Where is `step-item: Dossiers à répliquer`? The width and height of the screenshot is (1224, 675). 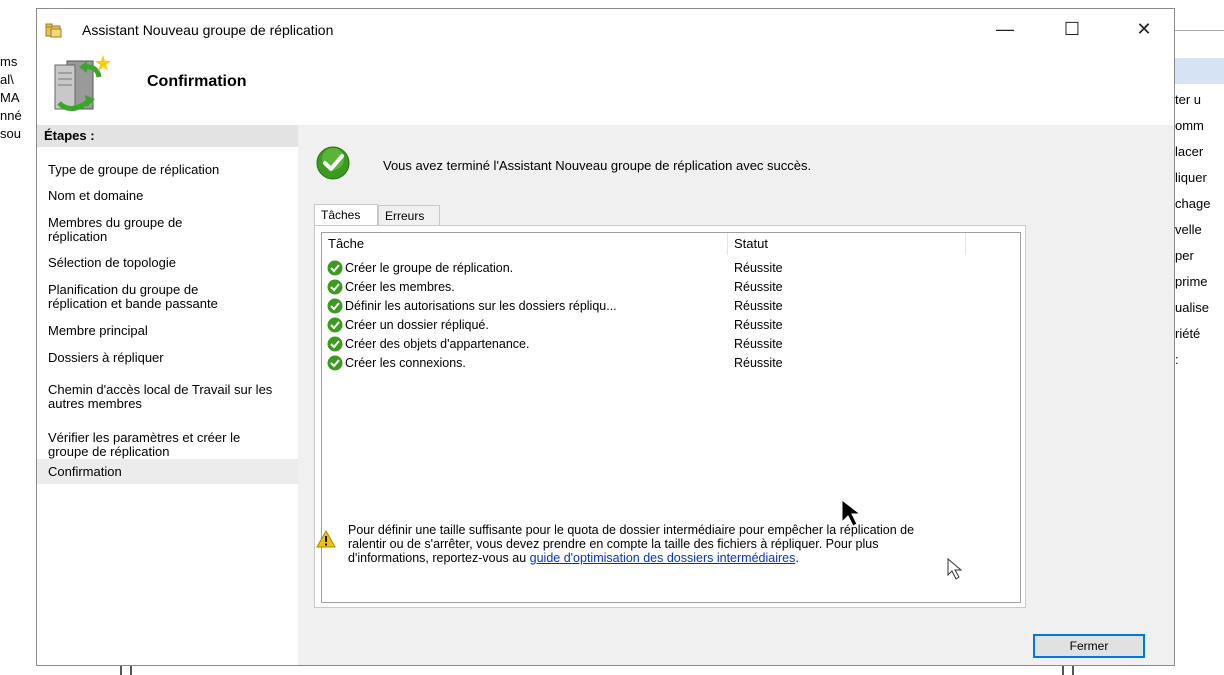 step-item: Dossiers à répliquer is located at coordinates (170, 358).